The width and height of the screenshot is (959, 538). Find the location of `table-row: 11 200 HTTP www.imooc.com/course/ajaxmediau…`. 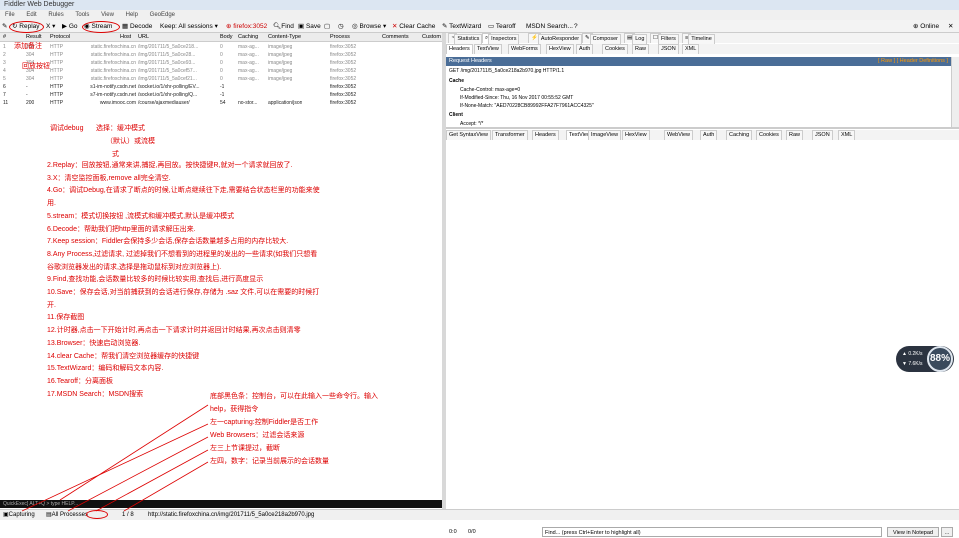

table-row: 11 200 HTTP www.imooc.com/course/ajaxmediau… is located at coordinates (221, 103).